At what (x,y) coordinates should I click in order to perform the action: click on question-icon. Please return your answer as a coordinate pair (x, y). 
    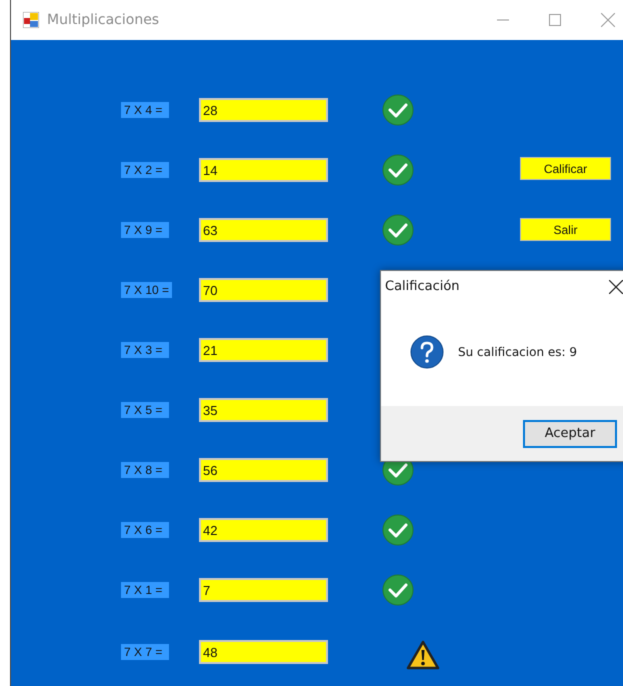
    Looking at the image, I should click on (427, 352).